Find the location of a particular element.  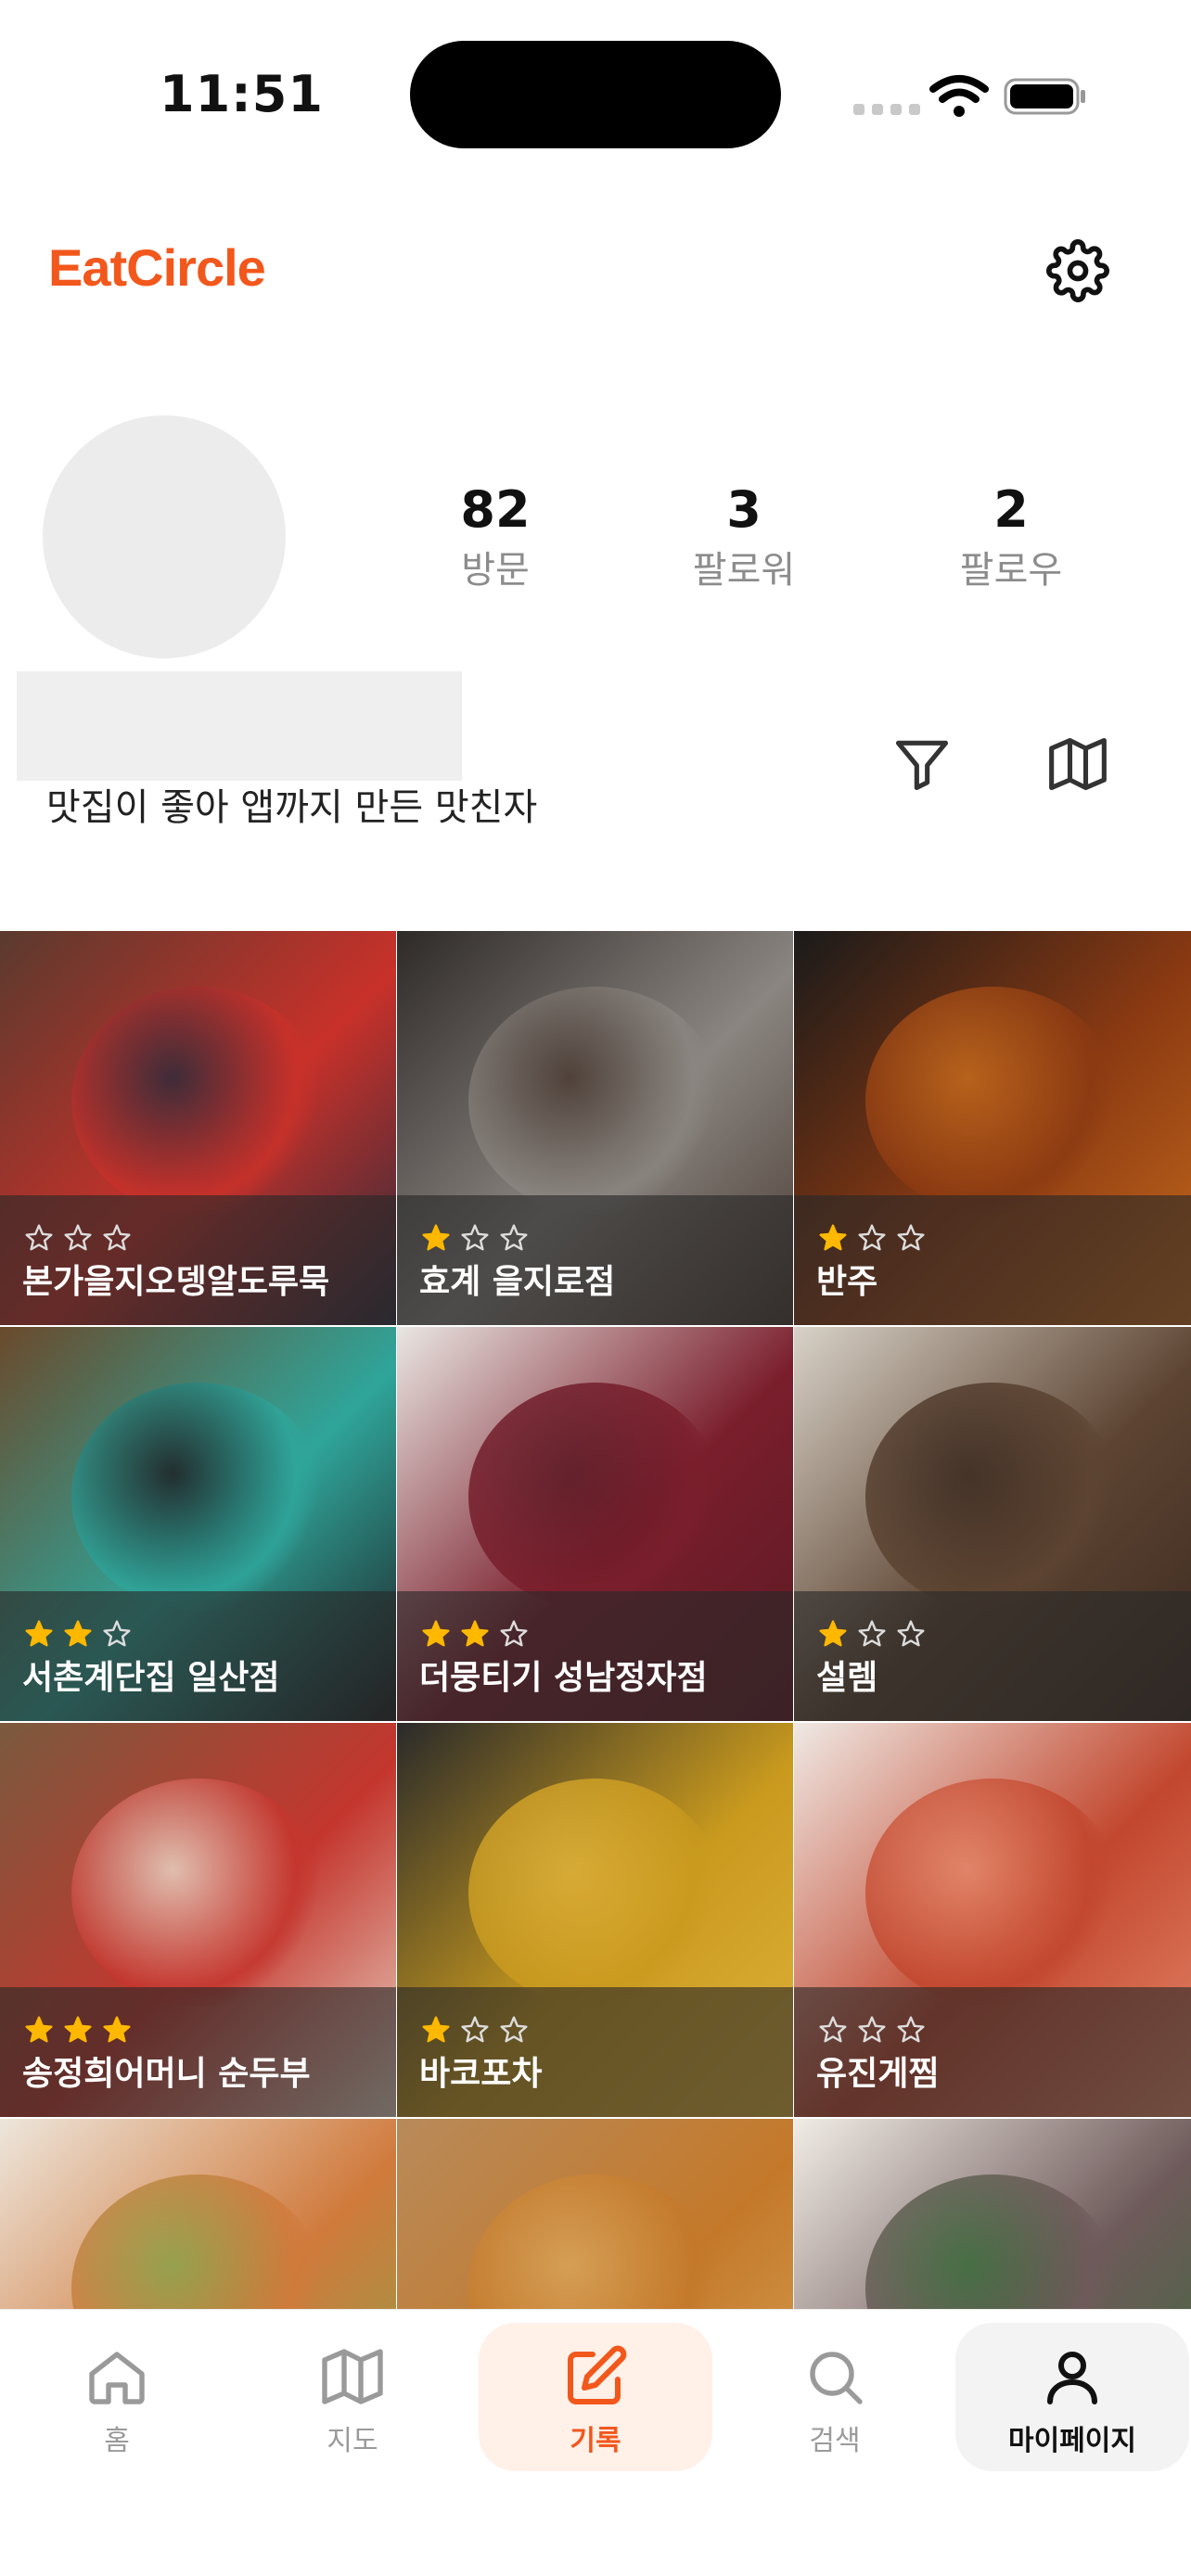

restaurant-tile: 송정희어머니 순두부 is located at coordinates (198, 1920).